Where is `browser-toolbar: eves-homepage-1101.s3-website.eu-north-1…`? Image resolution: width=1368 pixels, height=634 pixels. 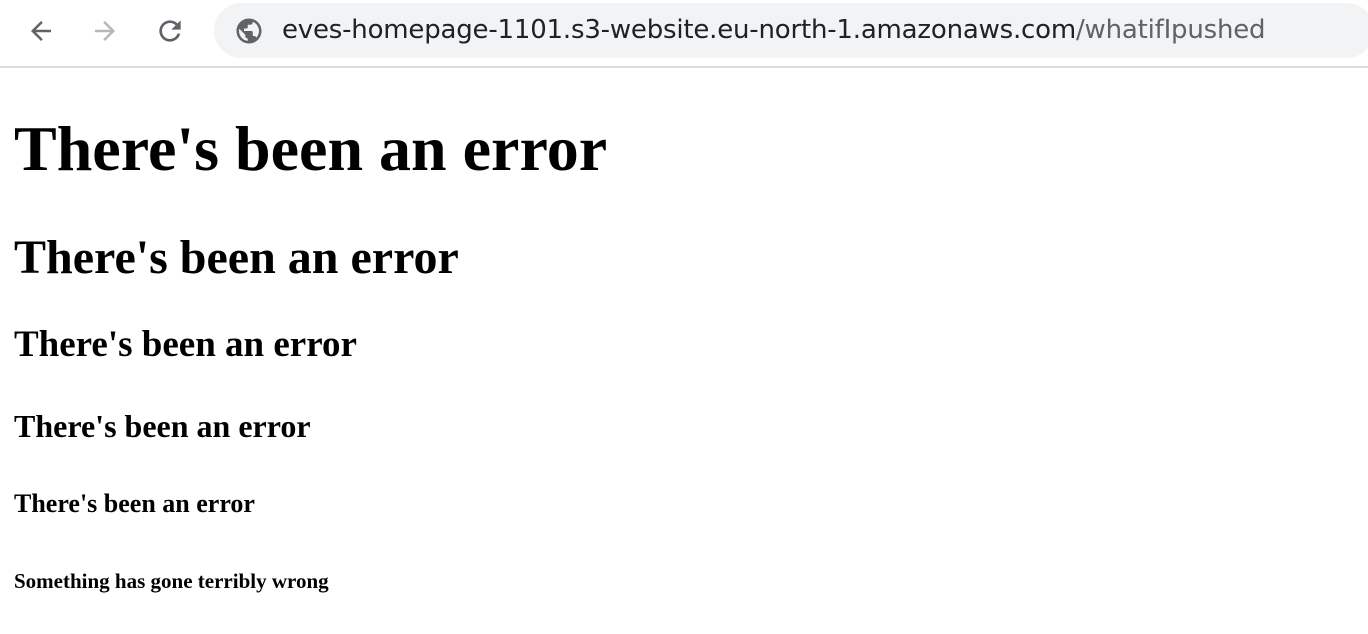 browser-toolbar: eves-homepage-1101.s3-website.eu-north-1… is located at coordinates (684, 34).